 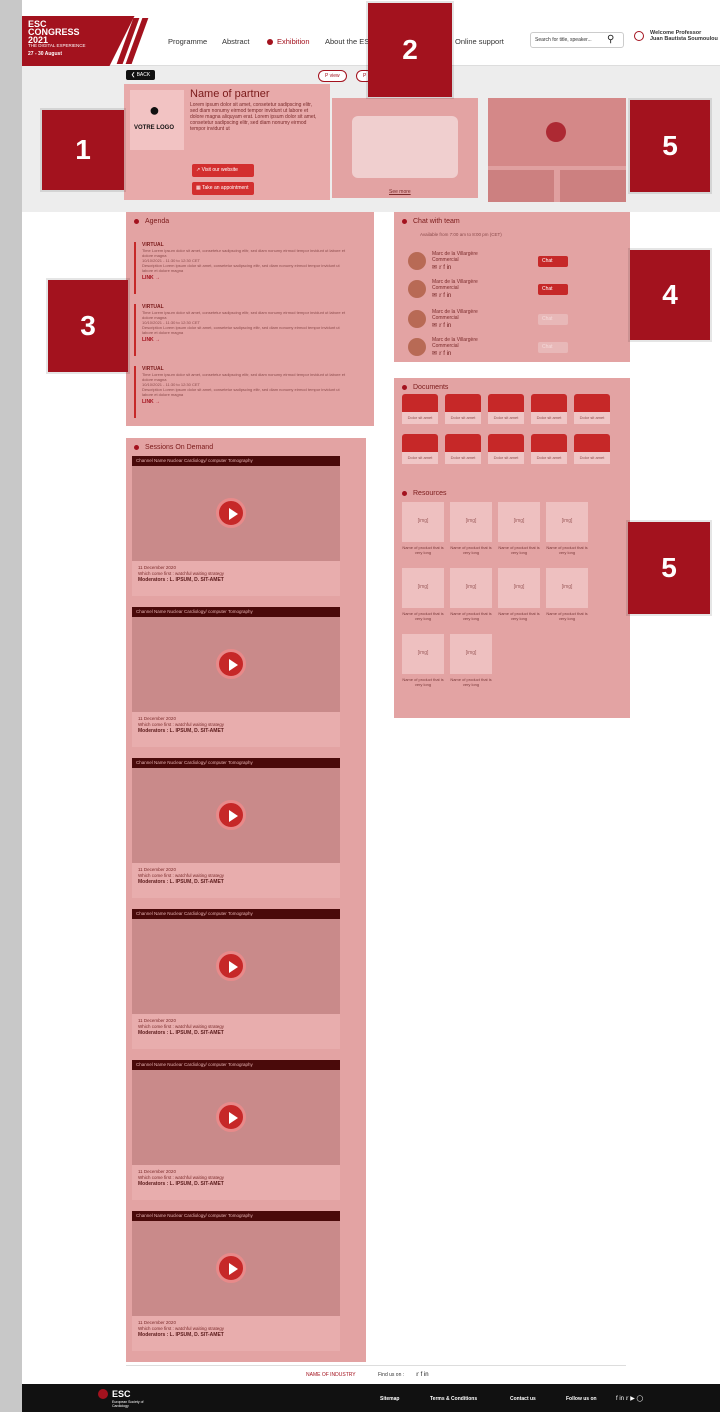 I want to click on see-more-link: See more, so click(x=400, y=192).